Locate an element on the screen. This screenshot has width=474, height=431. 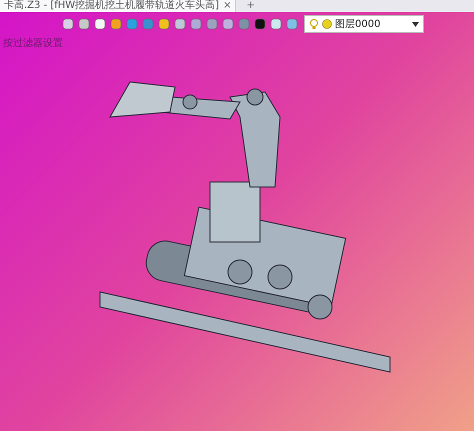
new-tab-button: + is located at coordinates (250, 6).